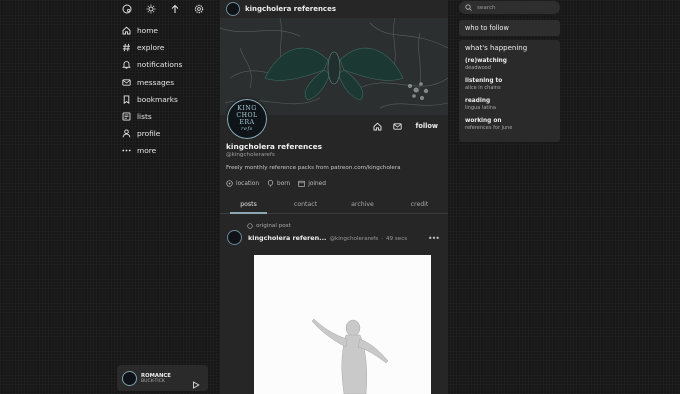 The width and height of the screenshot is (680, 394). What do you see at coordinates (160, 65) in the screenshot?
I see `sidebar-item-label: notifications` at bounding box center [160, 65].